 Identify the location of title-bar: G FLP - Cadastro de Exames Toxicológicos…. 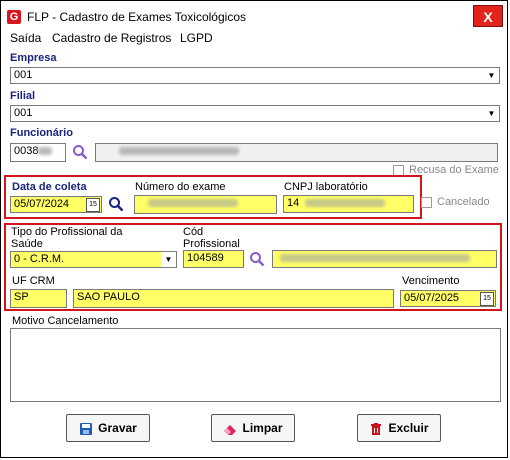
(254, 16).